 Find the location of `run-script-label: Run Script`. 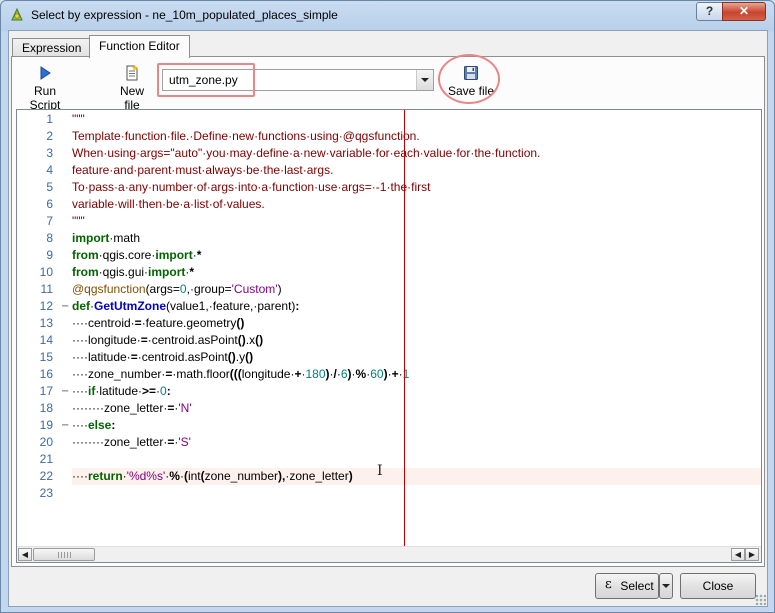

run-script-label: Run Script is located at coordinates (45, 98).